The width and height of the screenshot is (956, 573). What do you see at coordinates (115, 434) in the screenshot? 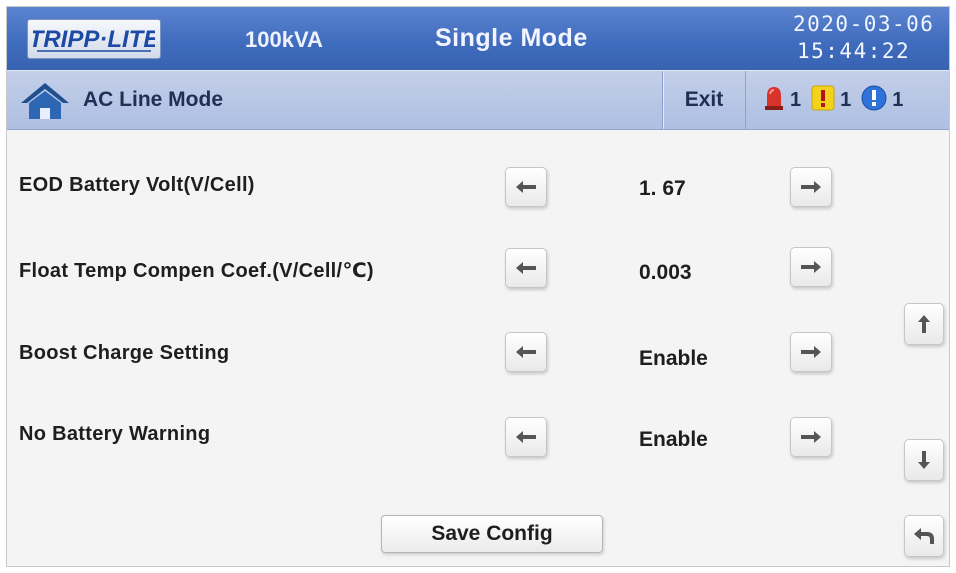
I see `setting-label-no-battery-warning: No Battery Warning` at bounding box center [115, 434].